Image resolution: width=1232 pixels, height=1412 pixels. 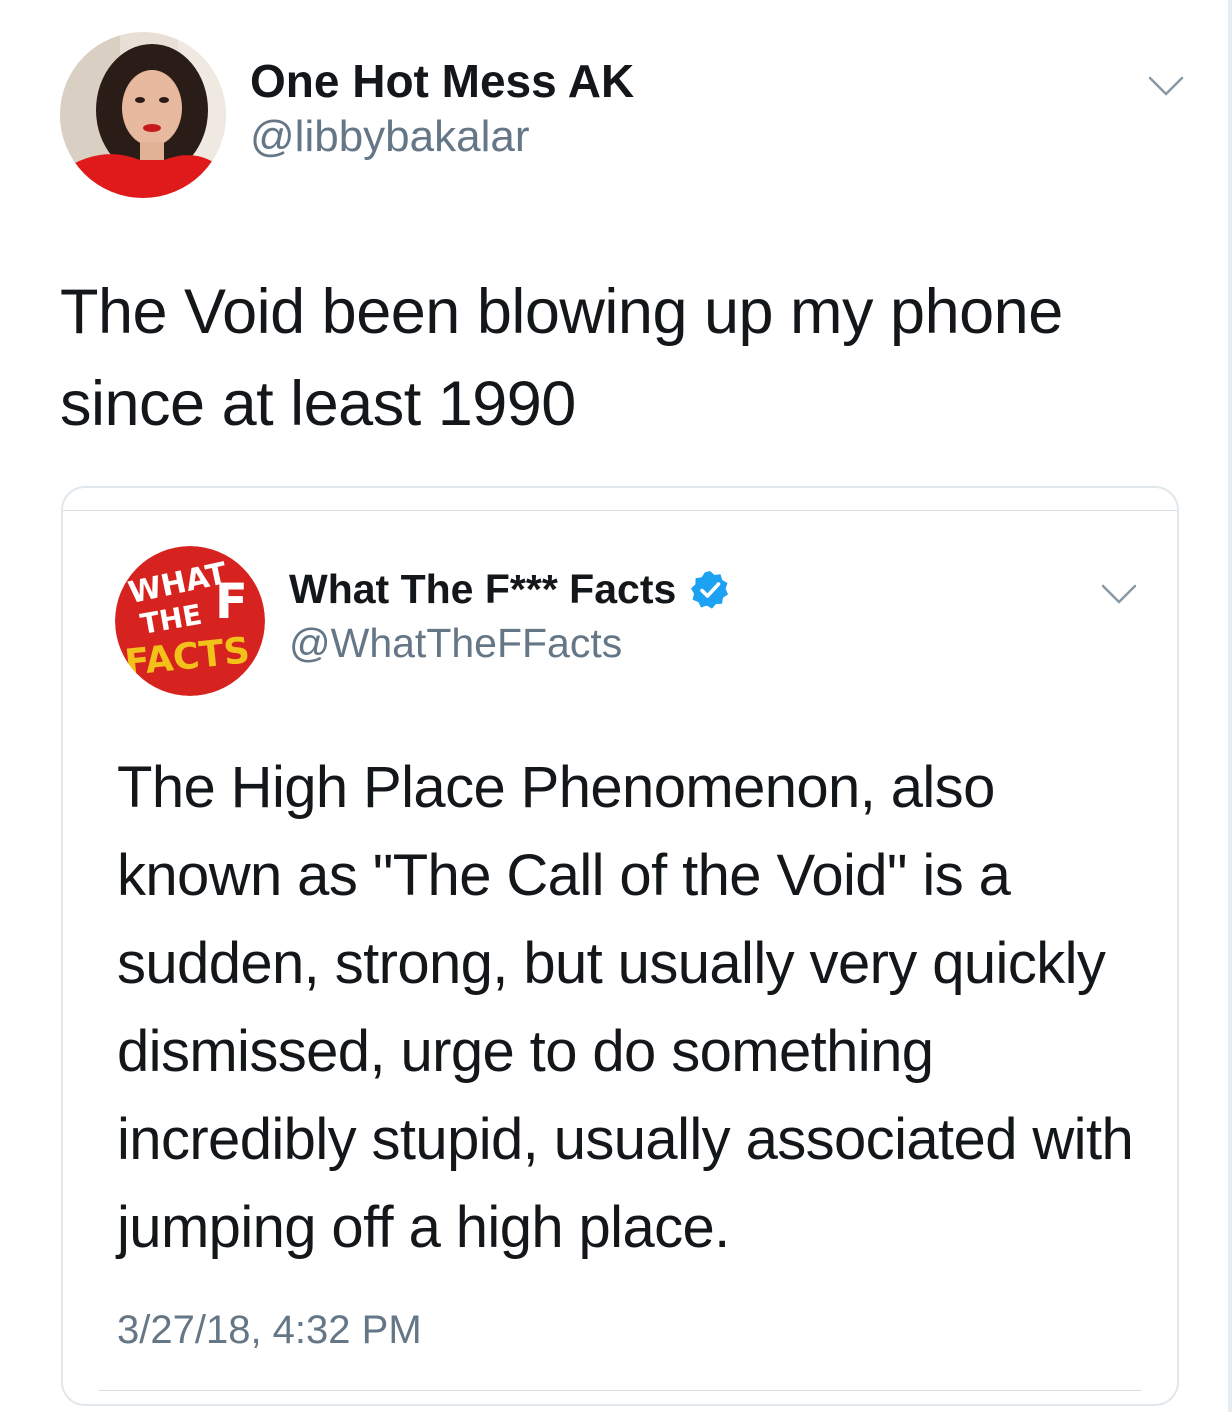 I want to click on quoted-author-handle: @WhatTheFFacts, so click(x=455, y=643).